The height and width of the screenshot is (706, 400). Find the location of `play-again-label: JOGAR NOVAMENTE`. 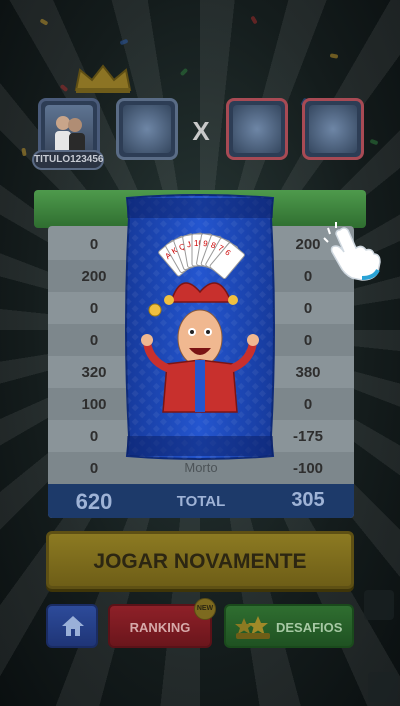

play-again-label: JOGAR NOVAMENTE is located at coordinates (200, 561).